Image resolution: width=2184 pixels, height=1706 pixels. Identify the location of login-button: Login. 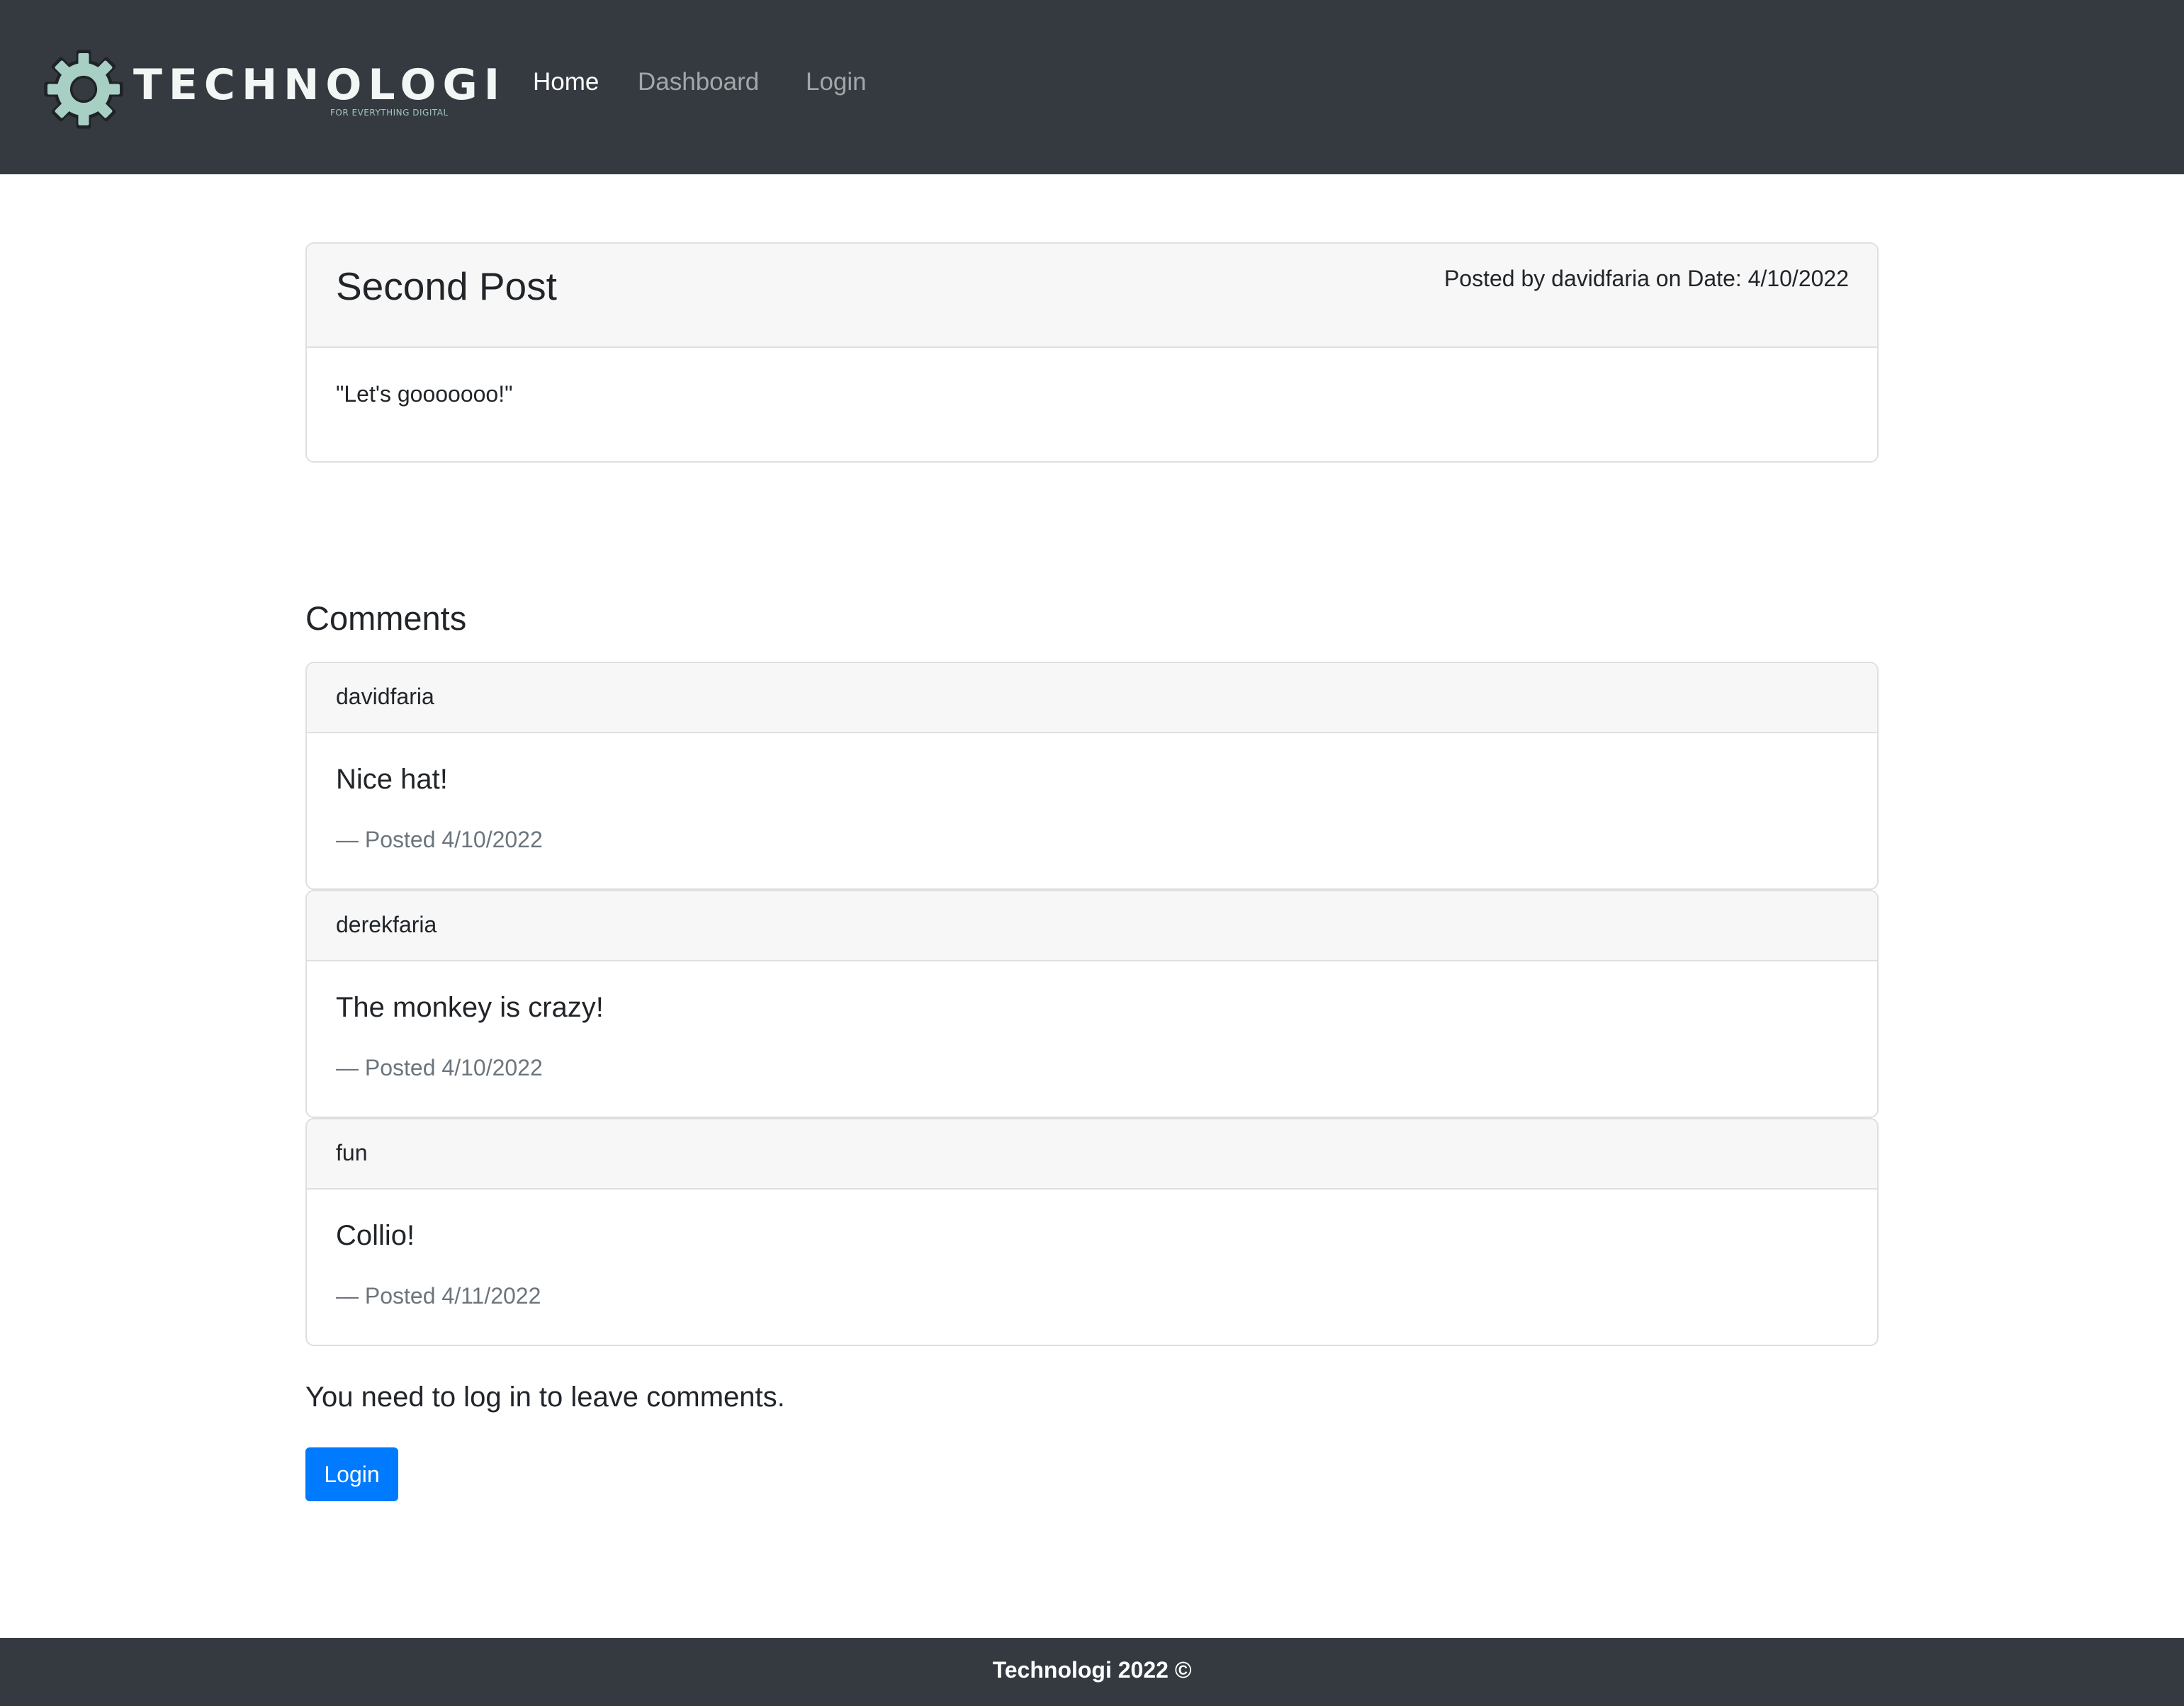
(351, 1474).